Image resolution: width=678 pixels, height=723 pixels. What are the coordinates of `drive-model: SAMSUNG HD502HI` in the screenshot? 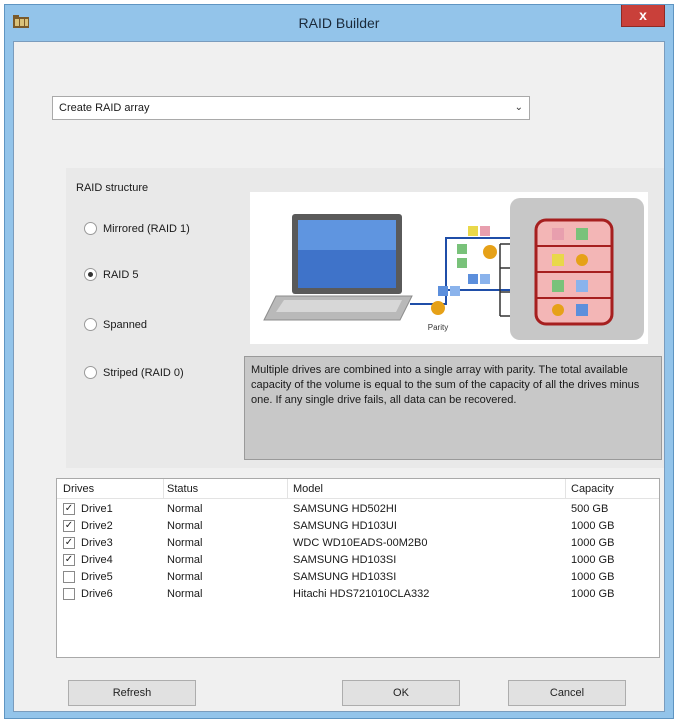 It's located at (345, 509).